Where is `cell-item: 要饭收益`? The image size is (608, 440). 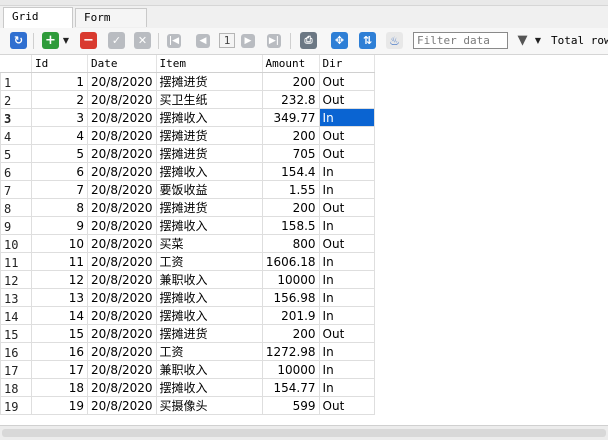 cell-item: 要饭收益 is located at coordinates (209, 189).